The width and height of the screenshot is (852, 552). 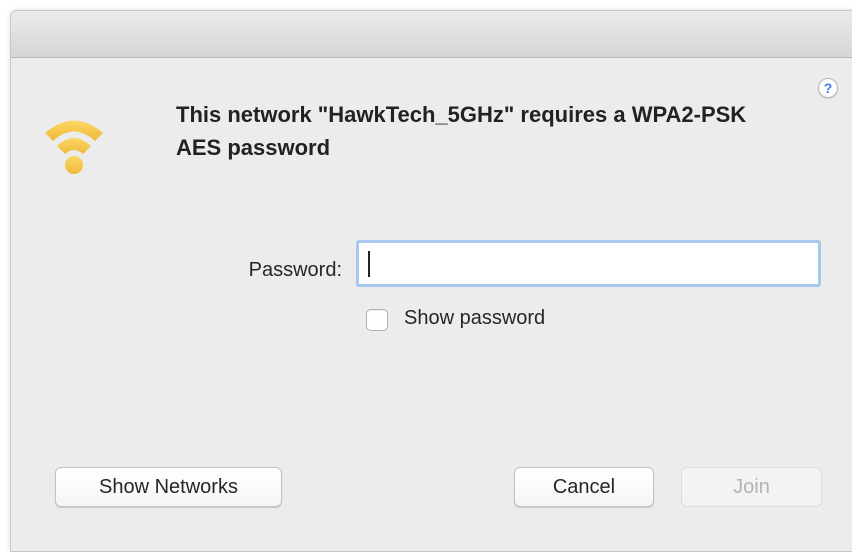 I want to click on show-networks-button: Show Networks, so click(x=168, y=487).